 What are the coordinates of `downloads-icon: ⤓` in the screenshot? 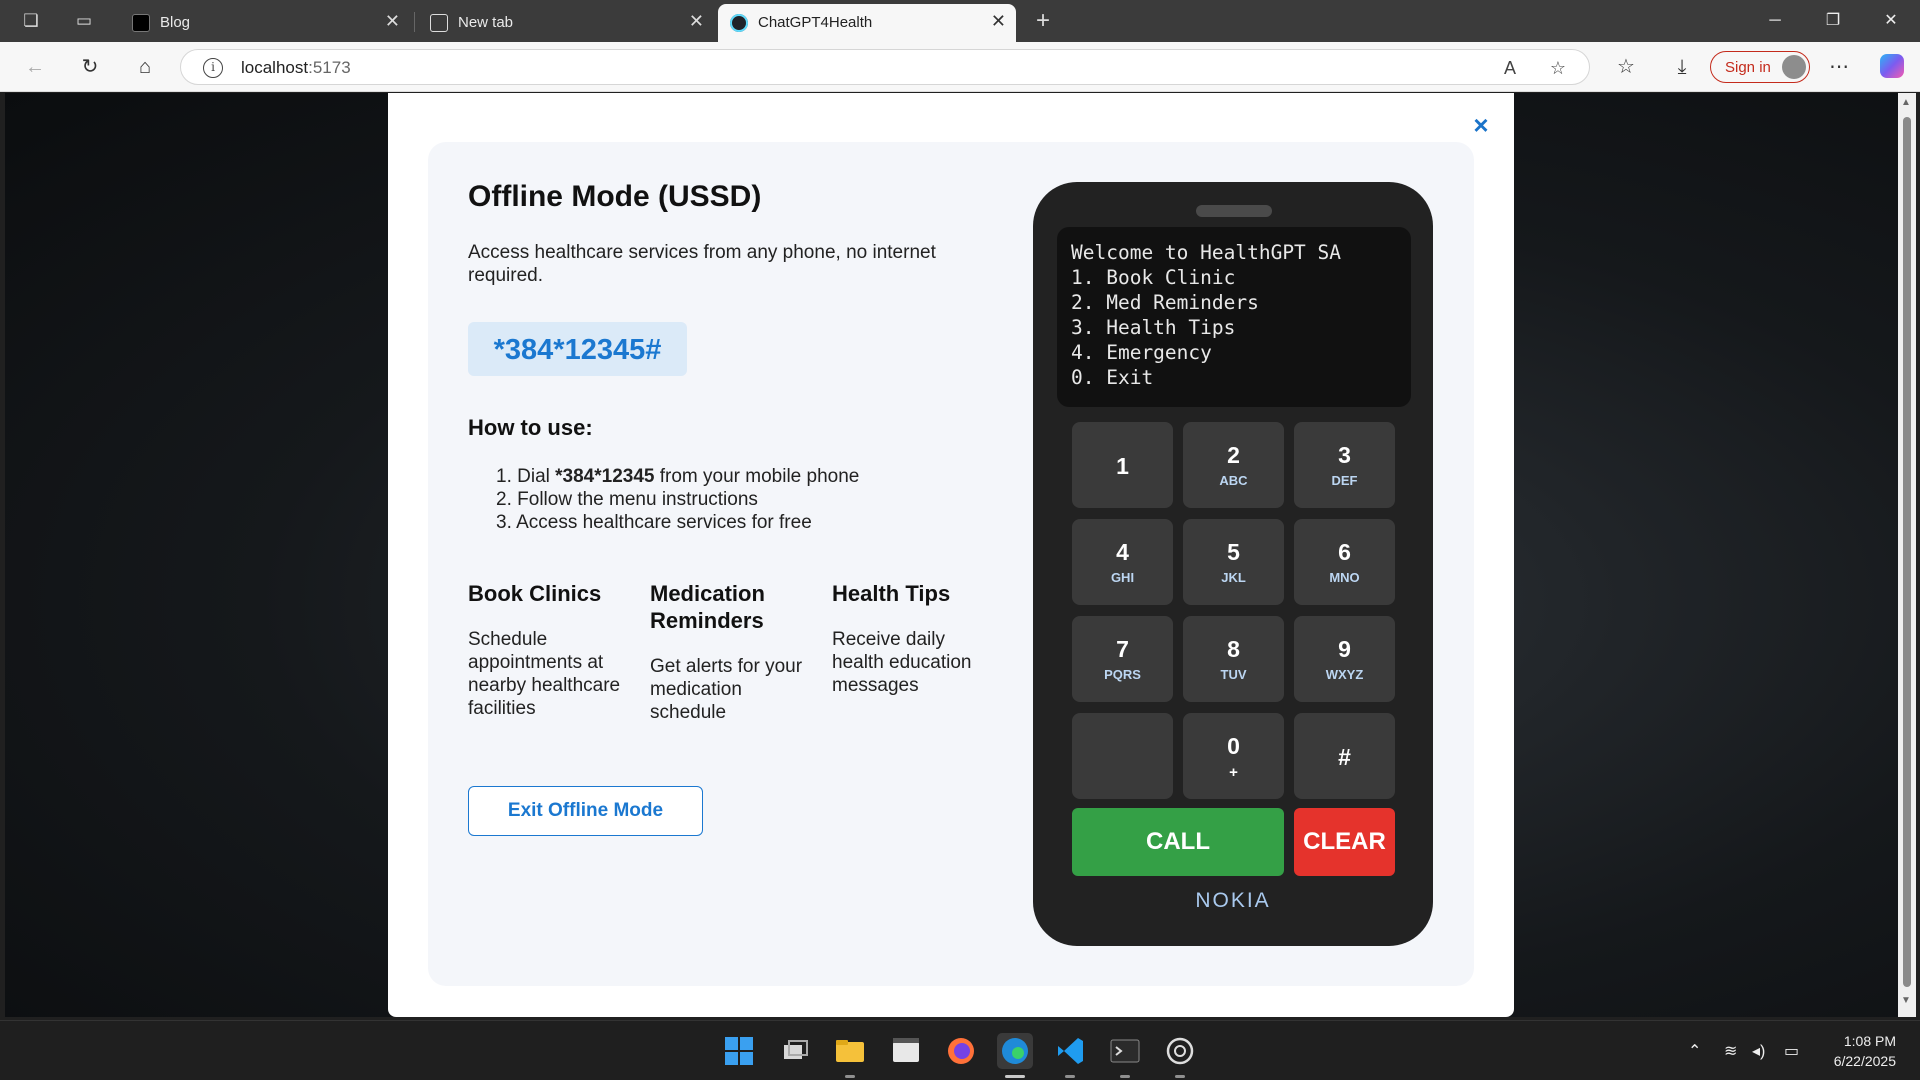 It's located at (1682, 67).